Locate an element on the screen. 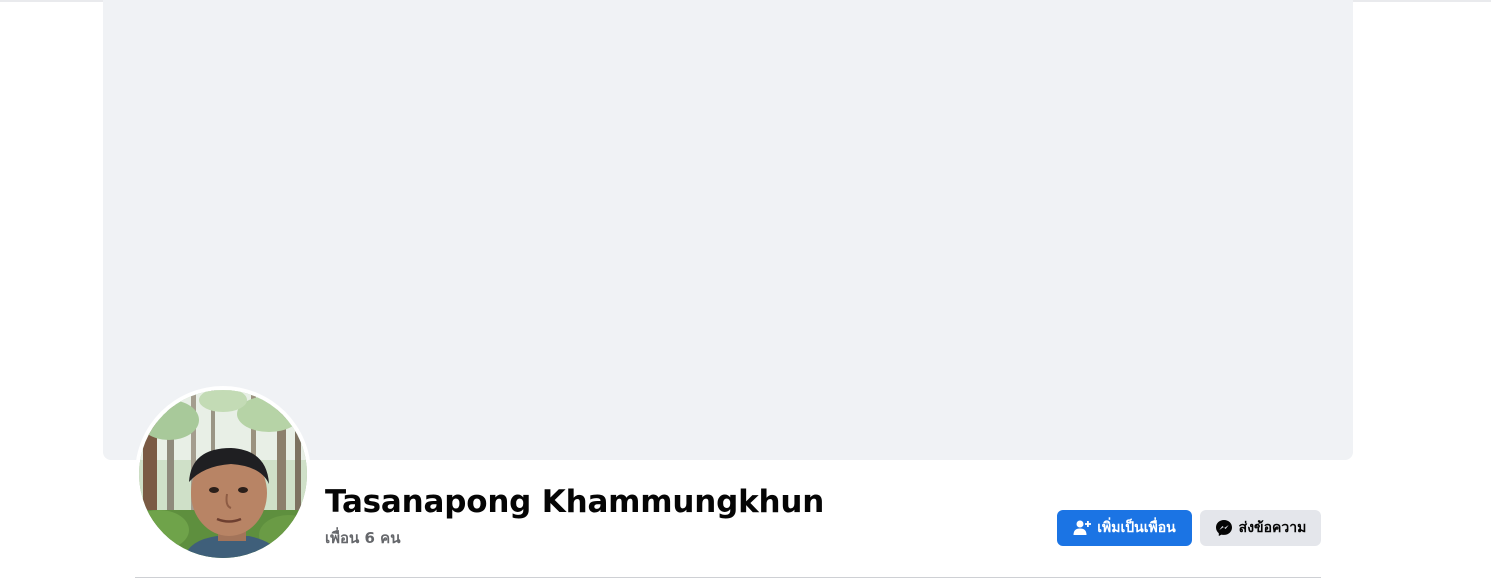 The height and width of the screenshot is (582, 1491). profile-picture is located at coordinates (223, 474).